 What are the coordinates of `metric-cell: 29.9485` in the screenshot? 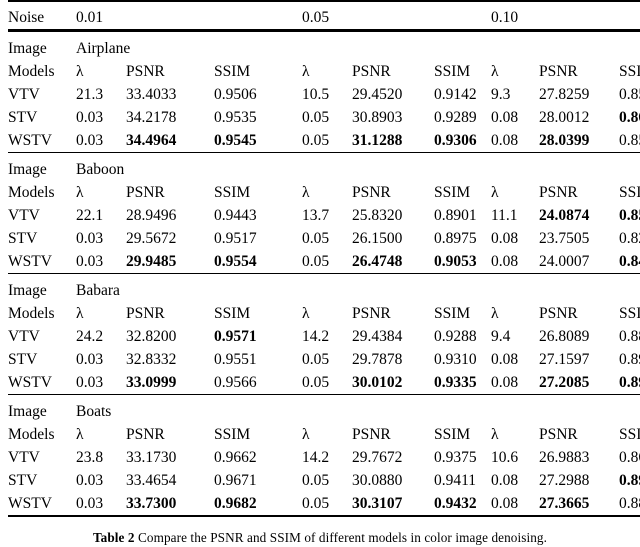 It's located at (151, 261).